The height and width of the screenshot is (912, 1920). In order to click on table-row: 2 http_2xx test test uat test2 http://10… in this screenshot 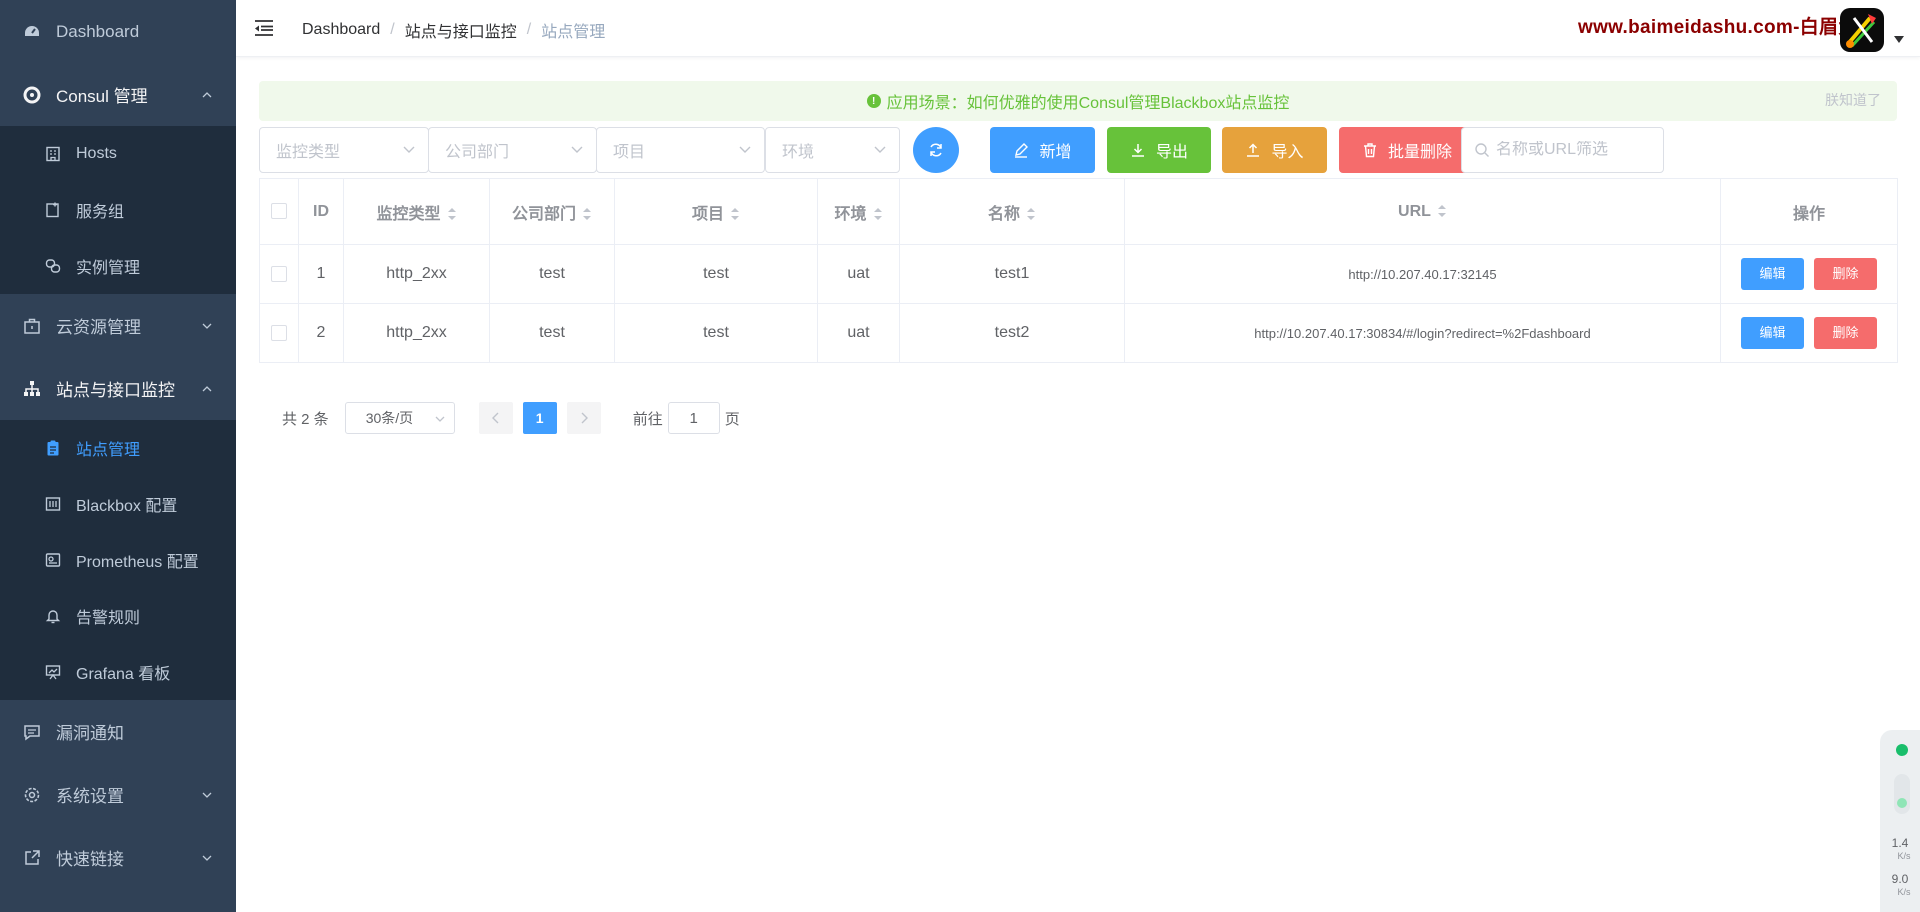, I will do `click(1078, 333)`.